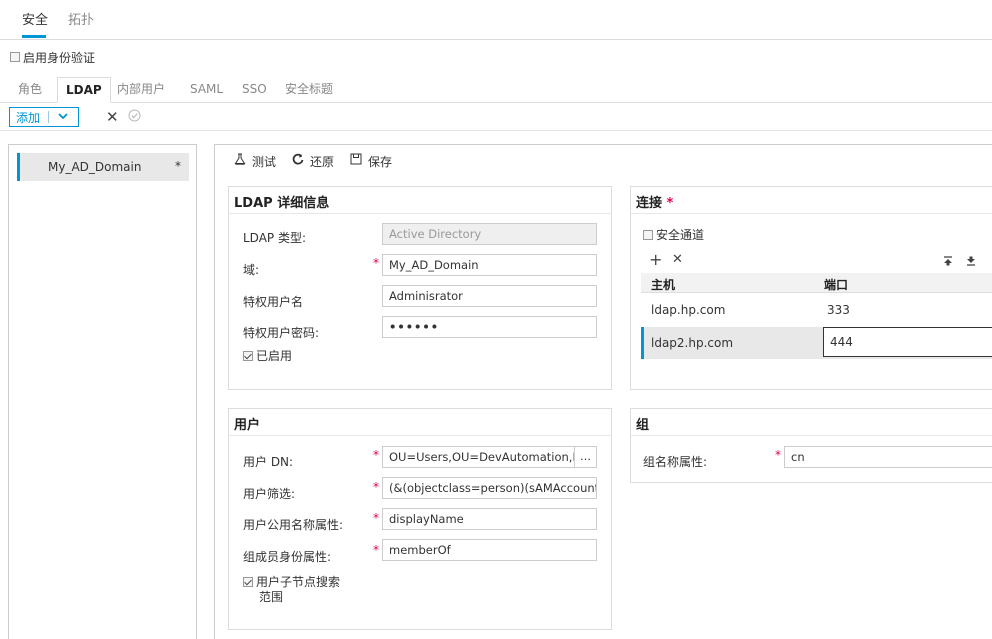 This screenshot has width=992, height=639. I want to click on revert-button: 还原, so click(322, 161).